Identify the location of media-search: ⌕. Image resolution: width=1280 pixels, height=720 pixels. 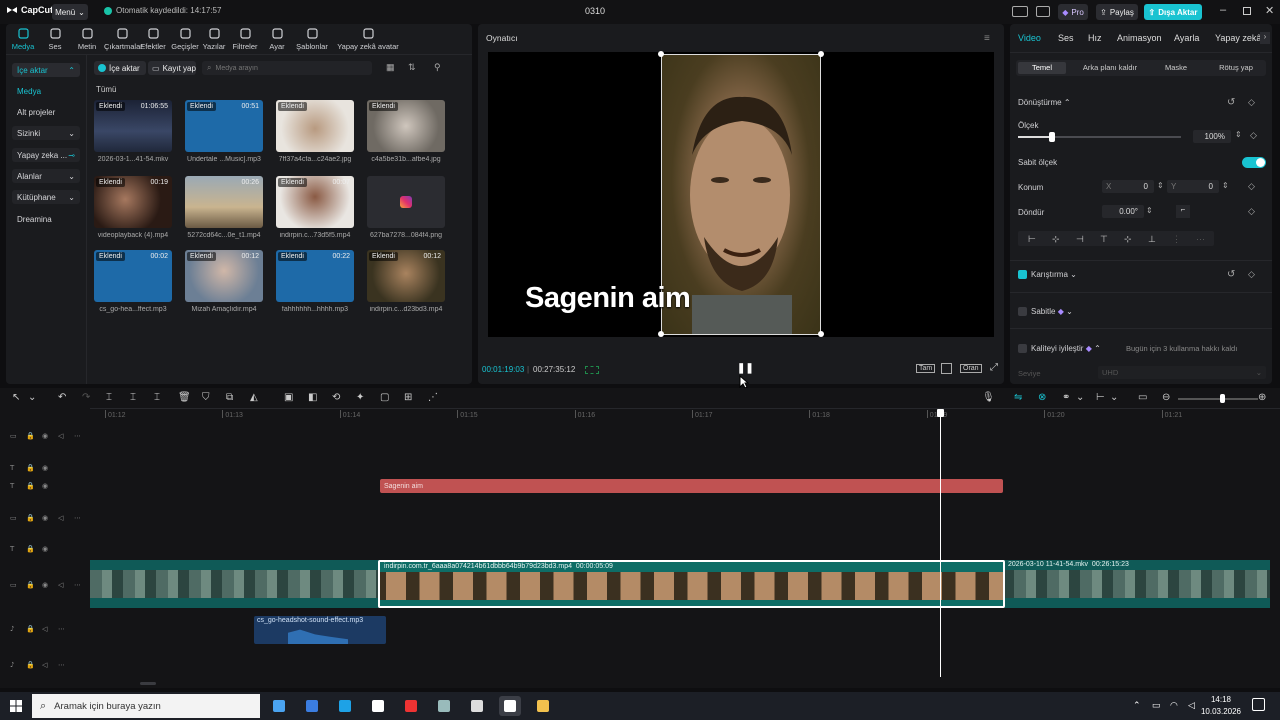
(287, 68).